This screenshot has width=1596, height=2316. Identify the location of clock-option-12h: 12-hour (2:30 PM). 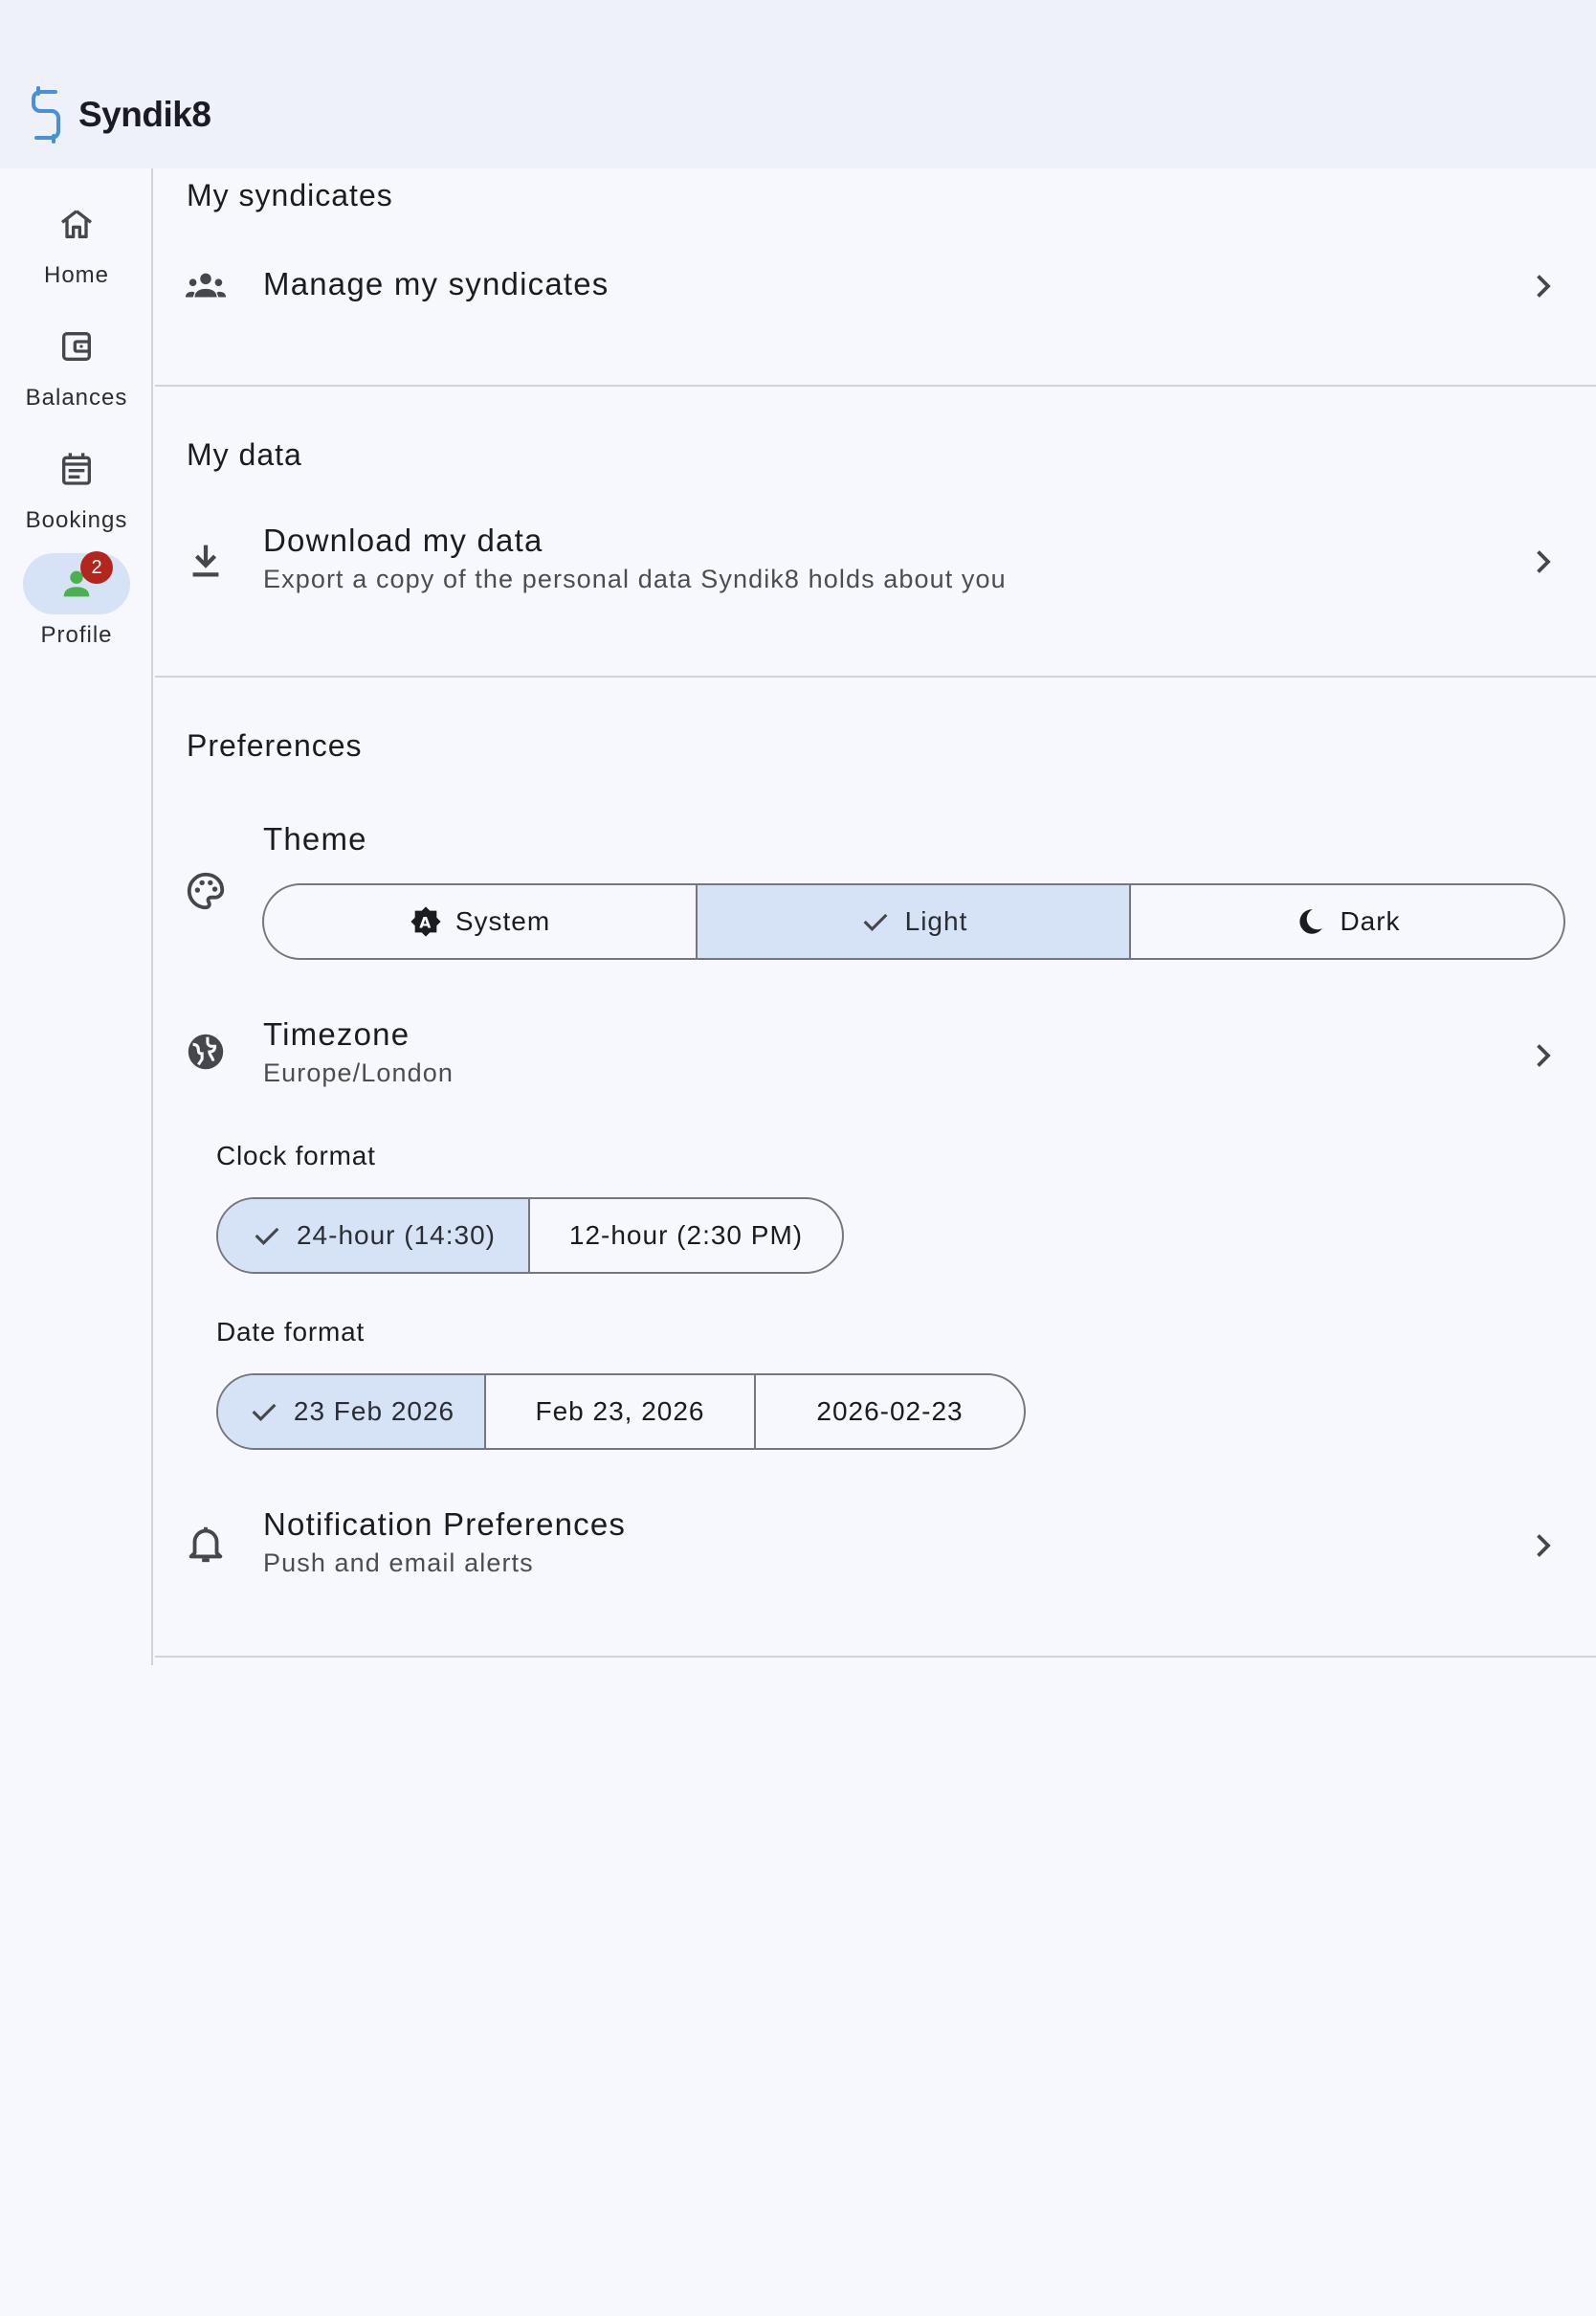
(686, 1236).